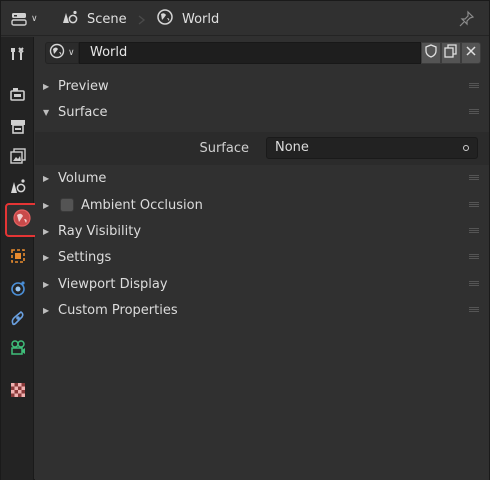  Describe the element at coordinates (262, 231) in the screenshot. I see `panel-ray-visibility-header: ▶ Ray Visibility` at that location.